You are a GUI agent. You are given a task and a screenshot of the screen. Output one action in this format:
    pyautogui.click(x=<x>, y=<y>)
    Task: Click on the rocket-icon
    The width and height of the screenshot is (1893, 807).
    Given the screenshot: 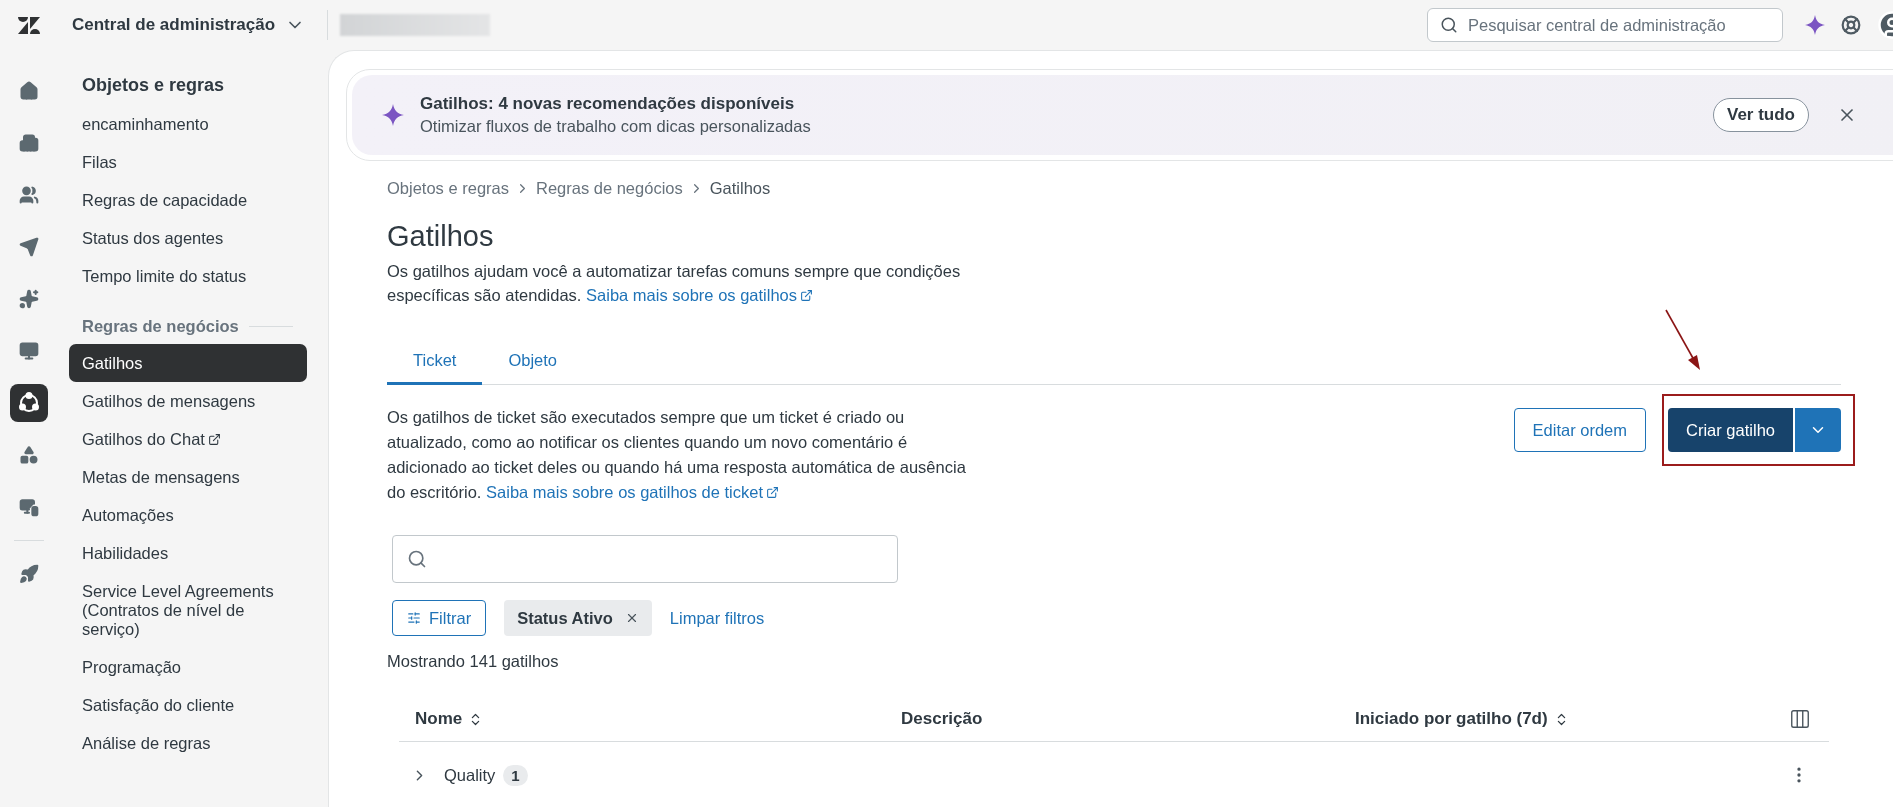 What is the action you would take?
    pyautogui.click(x=29, y=574)
    